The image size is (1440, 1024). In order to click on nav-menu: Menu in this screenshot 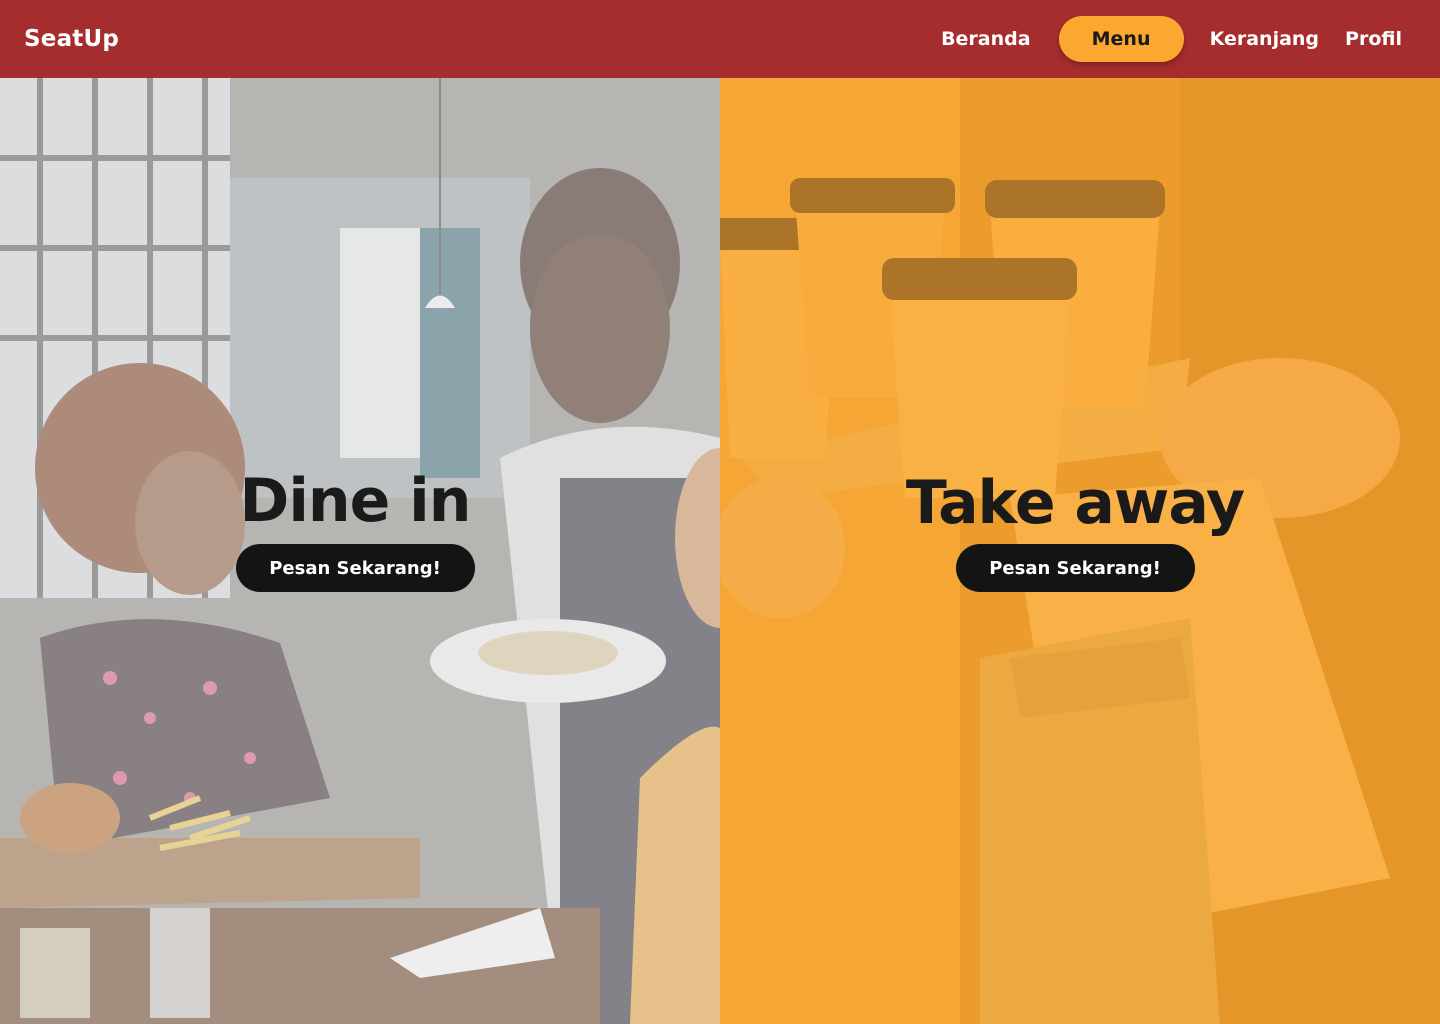, I will do `click(1121, 39)`.